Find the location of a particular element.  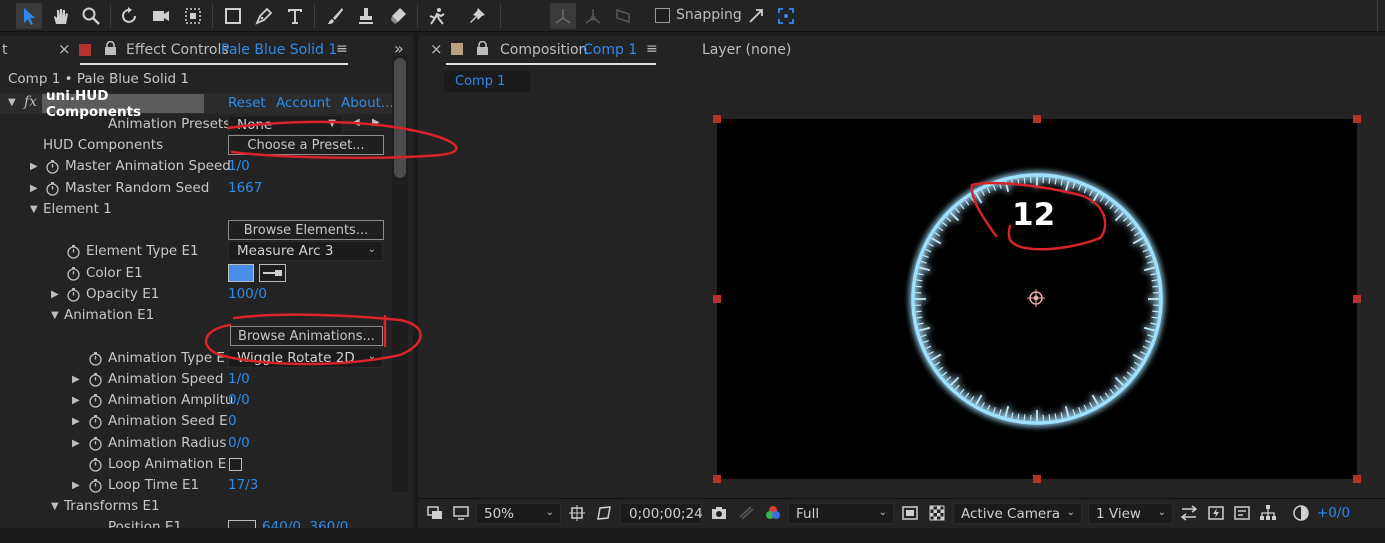

layer-panel-tab: Layer (none) is located at coordinates (746, 50).